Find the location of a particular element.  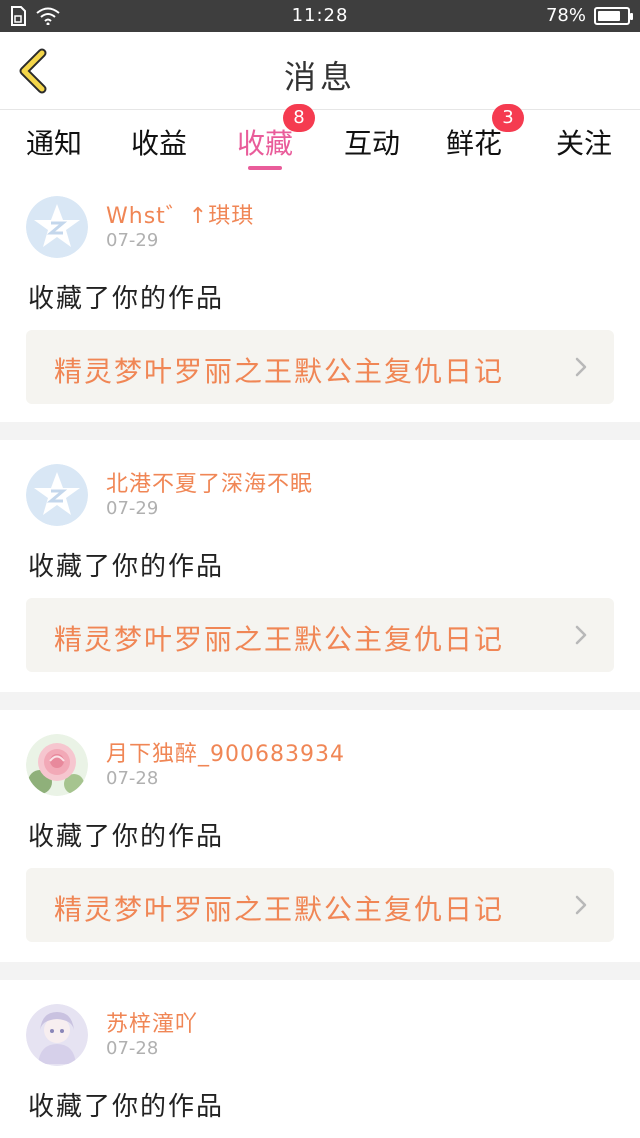

tab-label: 收藏 is located at coordinates (265, 143).